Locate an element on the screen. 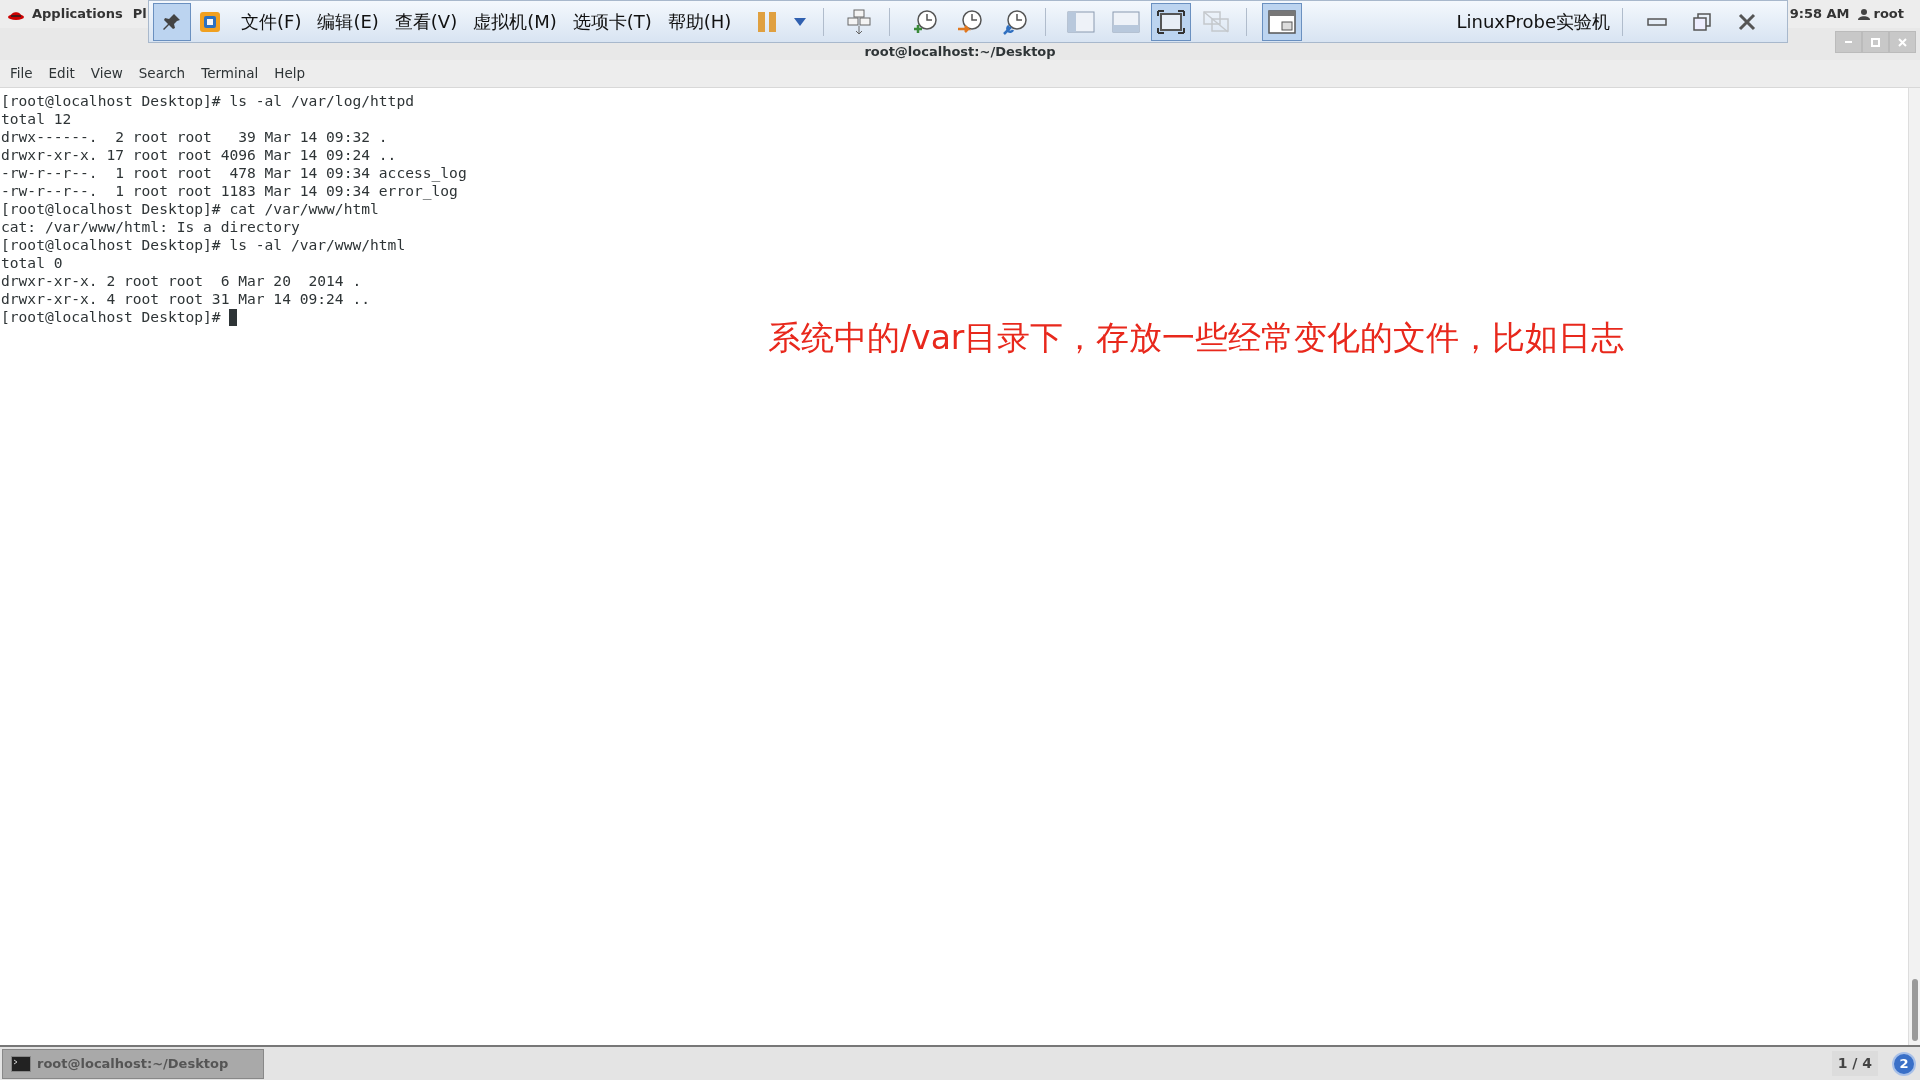 Image resolution: width=1920 pixels, height=1080 pixels. sidebar-layout-icon is located at coordinates (1081, 21).